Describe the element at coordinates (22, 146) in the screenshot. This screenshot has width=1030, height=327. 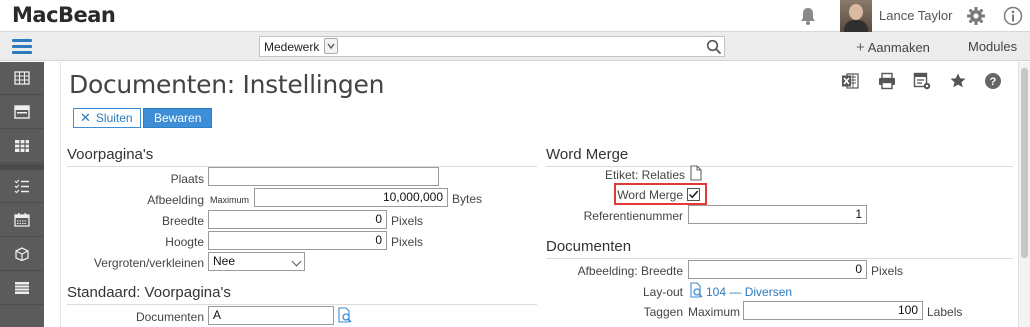
I see `table-icon` at that location.